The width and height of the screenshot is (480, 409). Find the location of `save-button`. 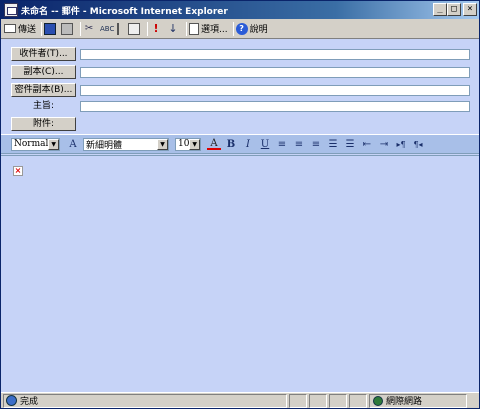

save-button is located at coordinates (51, 29).